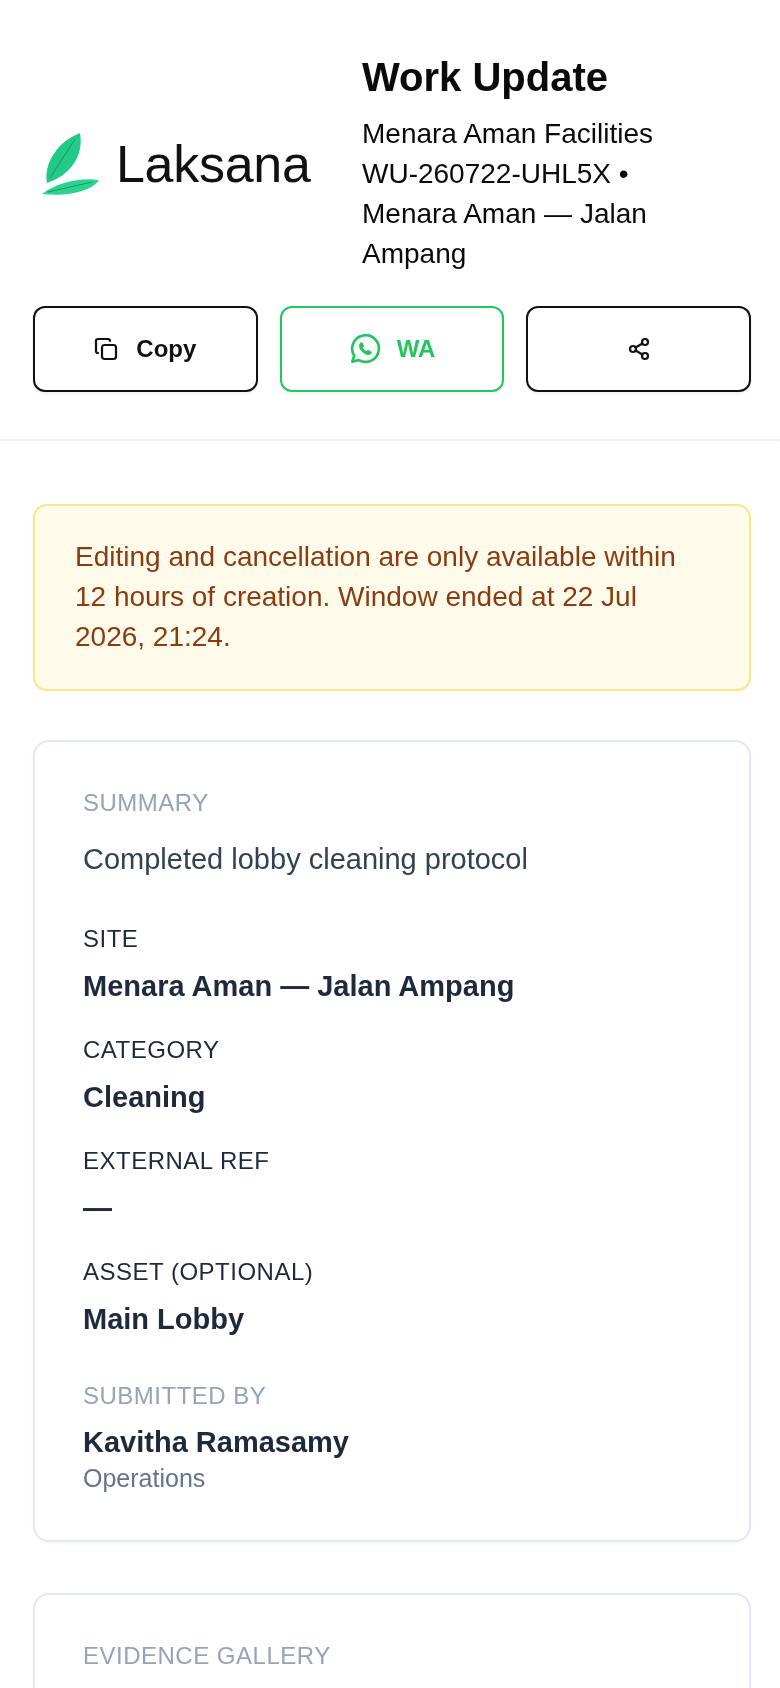  Describe the element at coordinates (70, 163) in the screenshot. I see `leaves-logo-icon` at that location.